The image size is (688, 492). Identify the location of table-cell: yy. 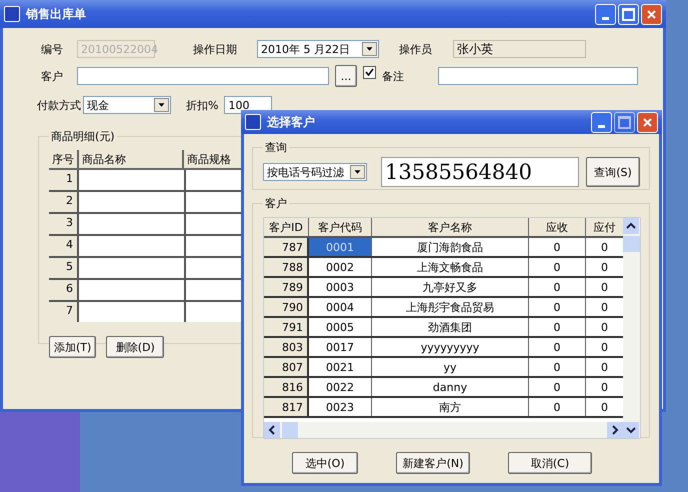
(450, 367).